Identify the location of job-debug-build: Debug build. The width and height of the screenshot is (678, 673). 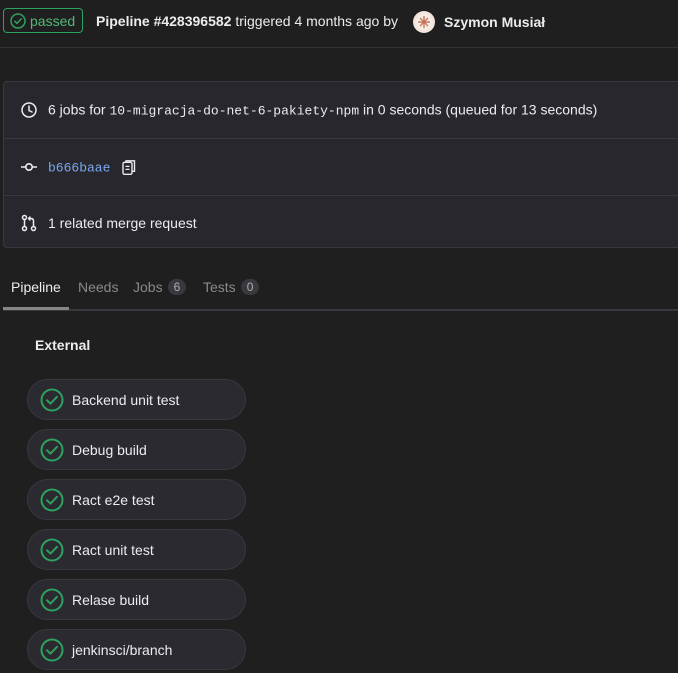
(136, 449).